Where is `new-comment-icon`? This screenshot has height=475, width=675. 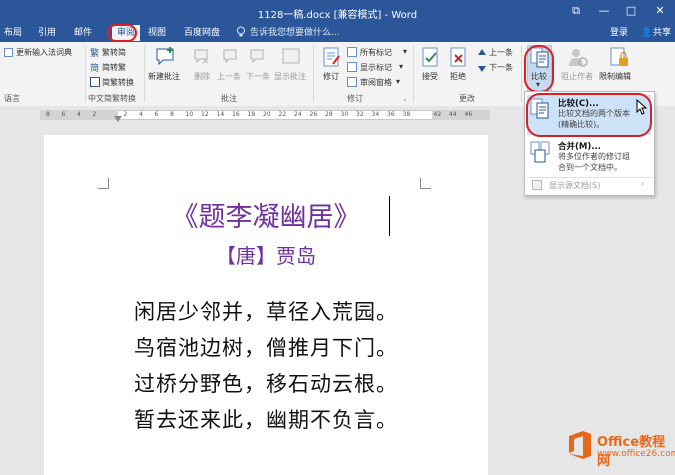 new-comment-icon is located at coordinates (166, 58).